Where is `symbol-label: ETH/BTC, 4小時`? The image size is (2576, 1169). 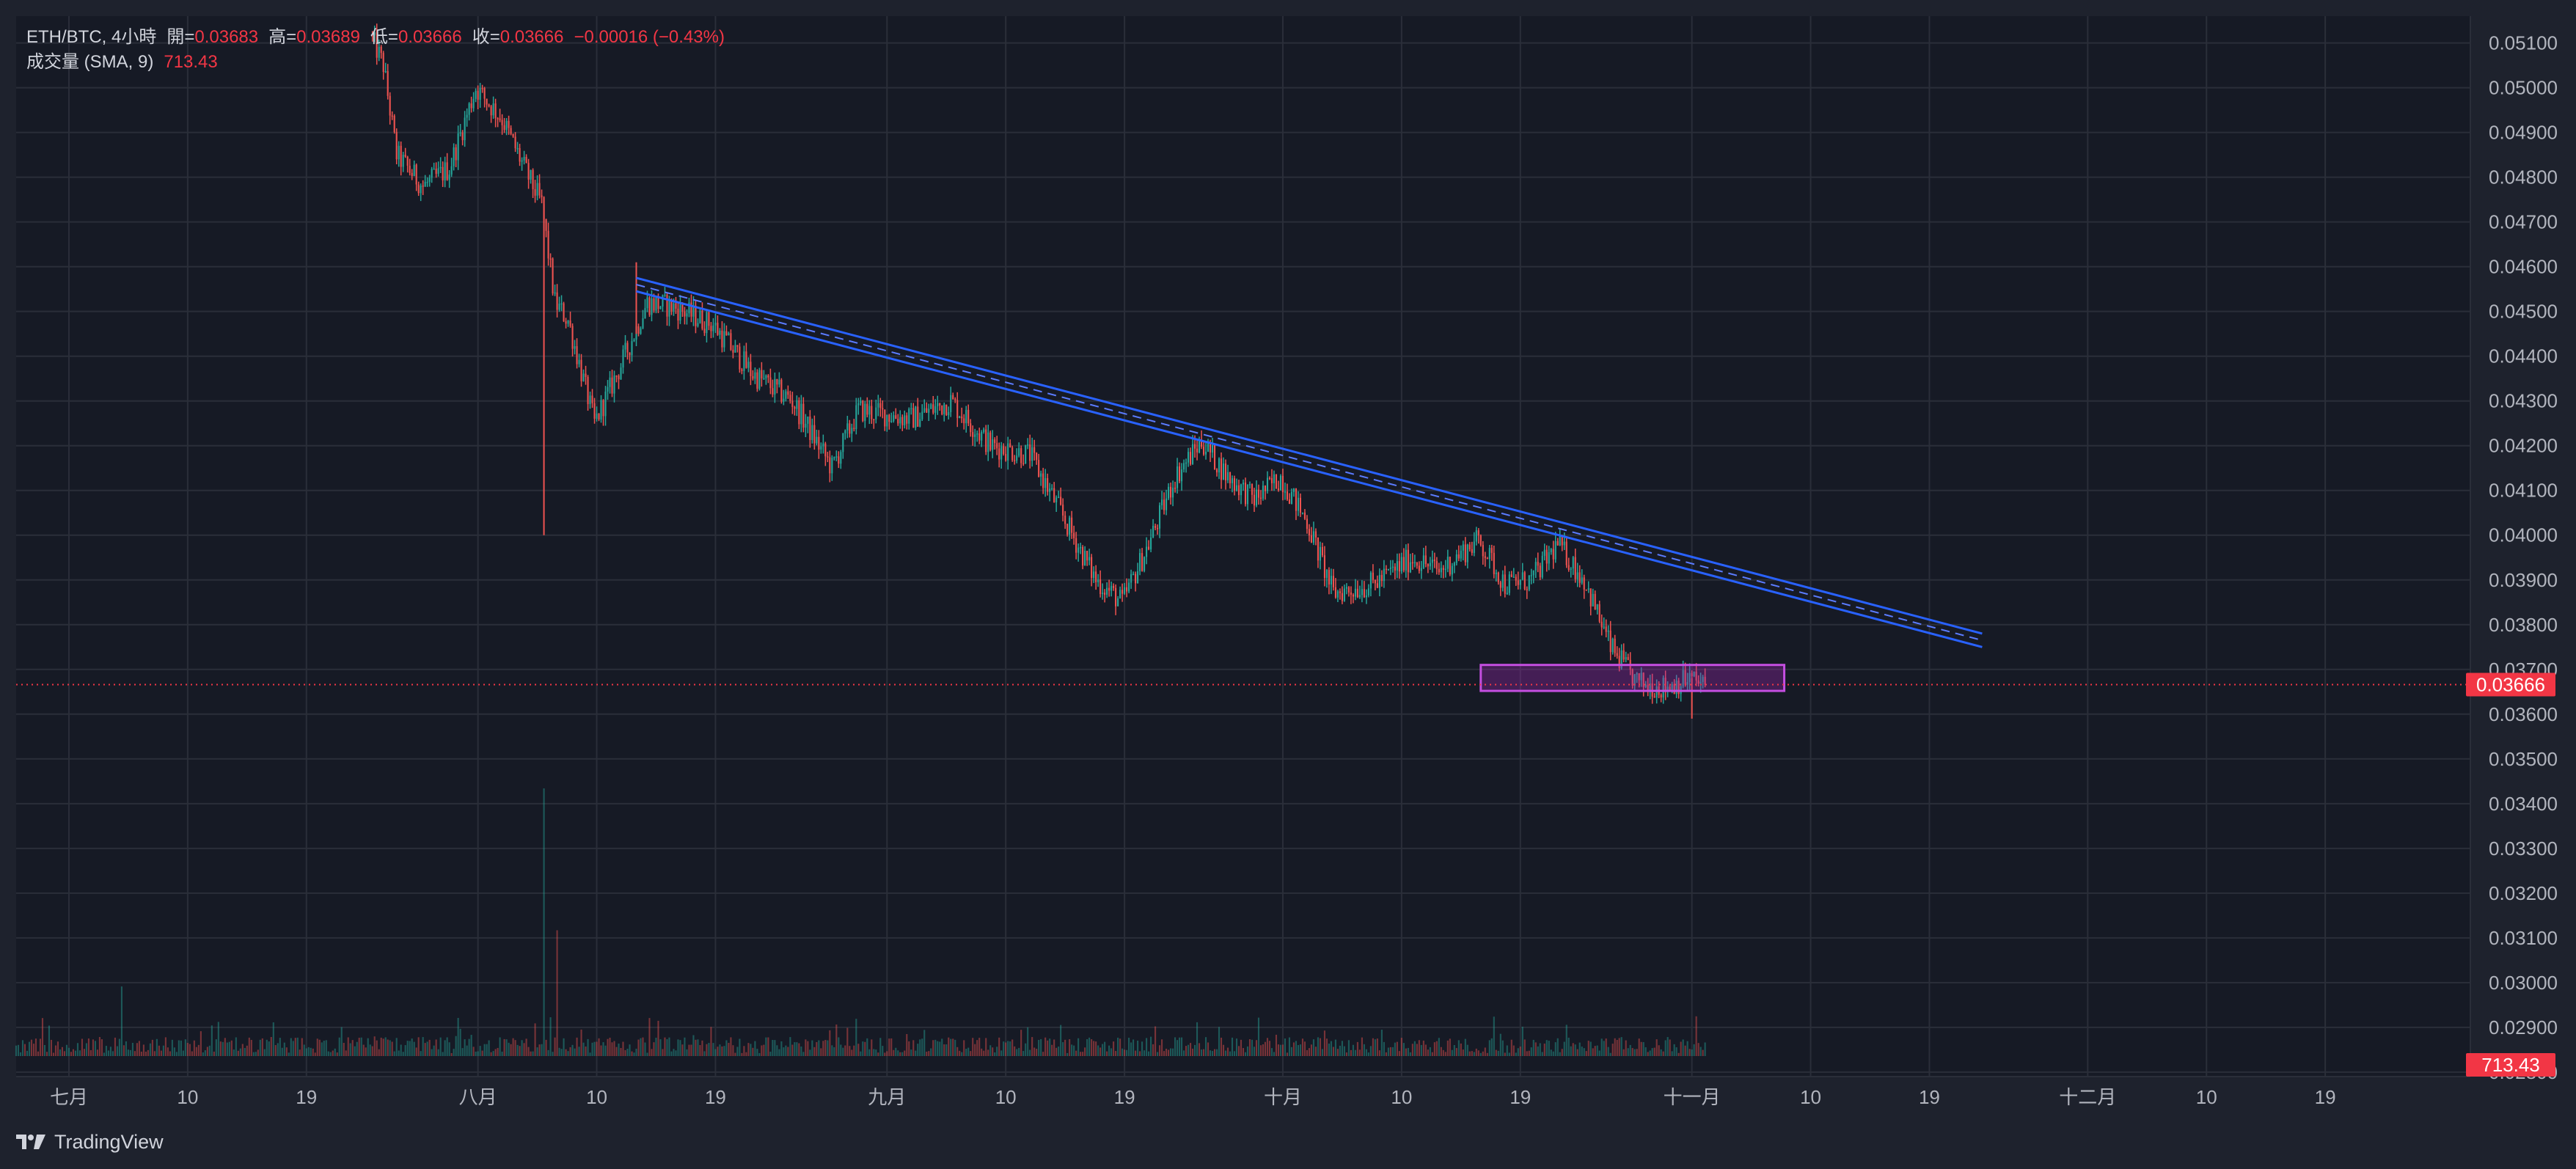 symbol-label: ETH/BTC, 4小時 is located at coordinates (91, 37).